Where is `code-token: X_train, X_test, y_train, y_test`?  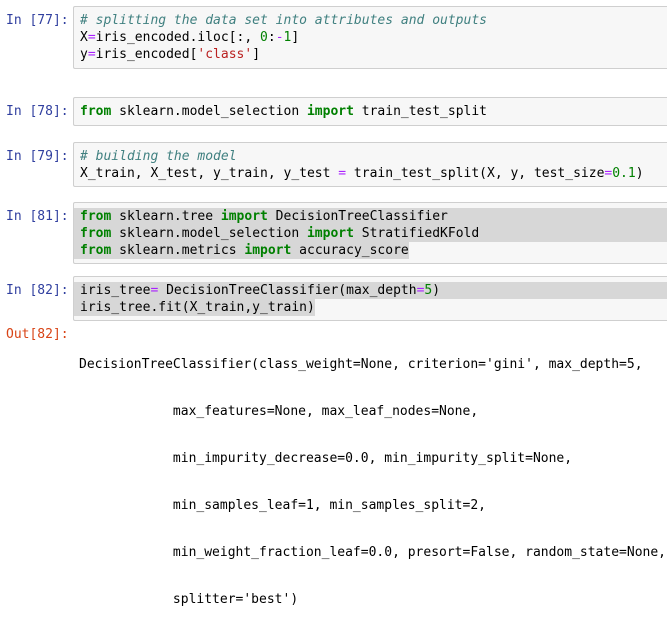
code-token: X_train, X_test, y_train, y_test is located at coordinates (209, 173).